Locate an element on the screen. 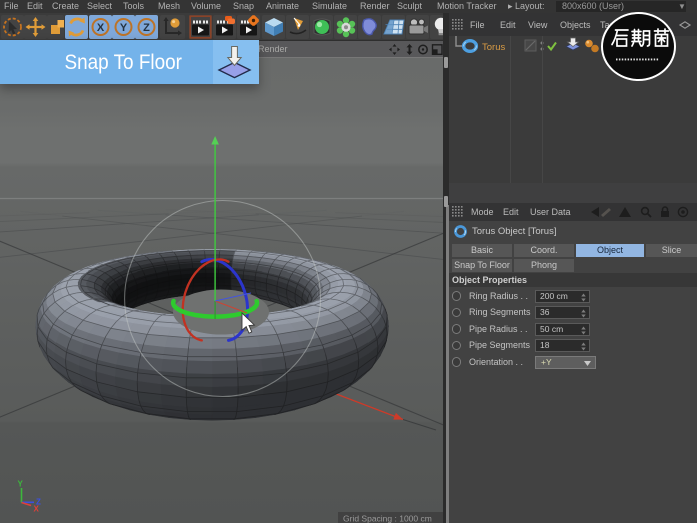 The image size is (697, 523). svg-text: Z is located at coordinates (146, 28).